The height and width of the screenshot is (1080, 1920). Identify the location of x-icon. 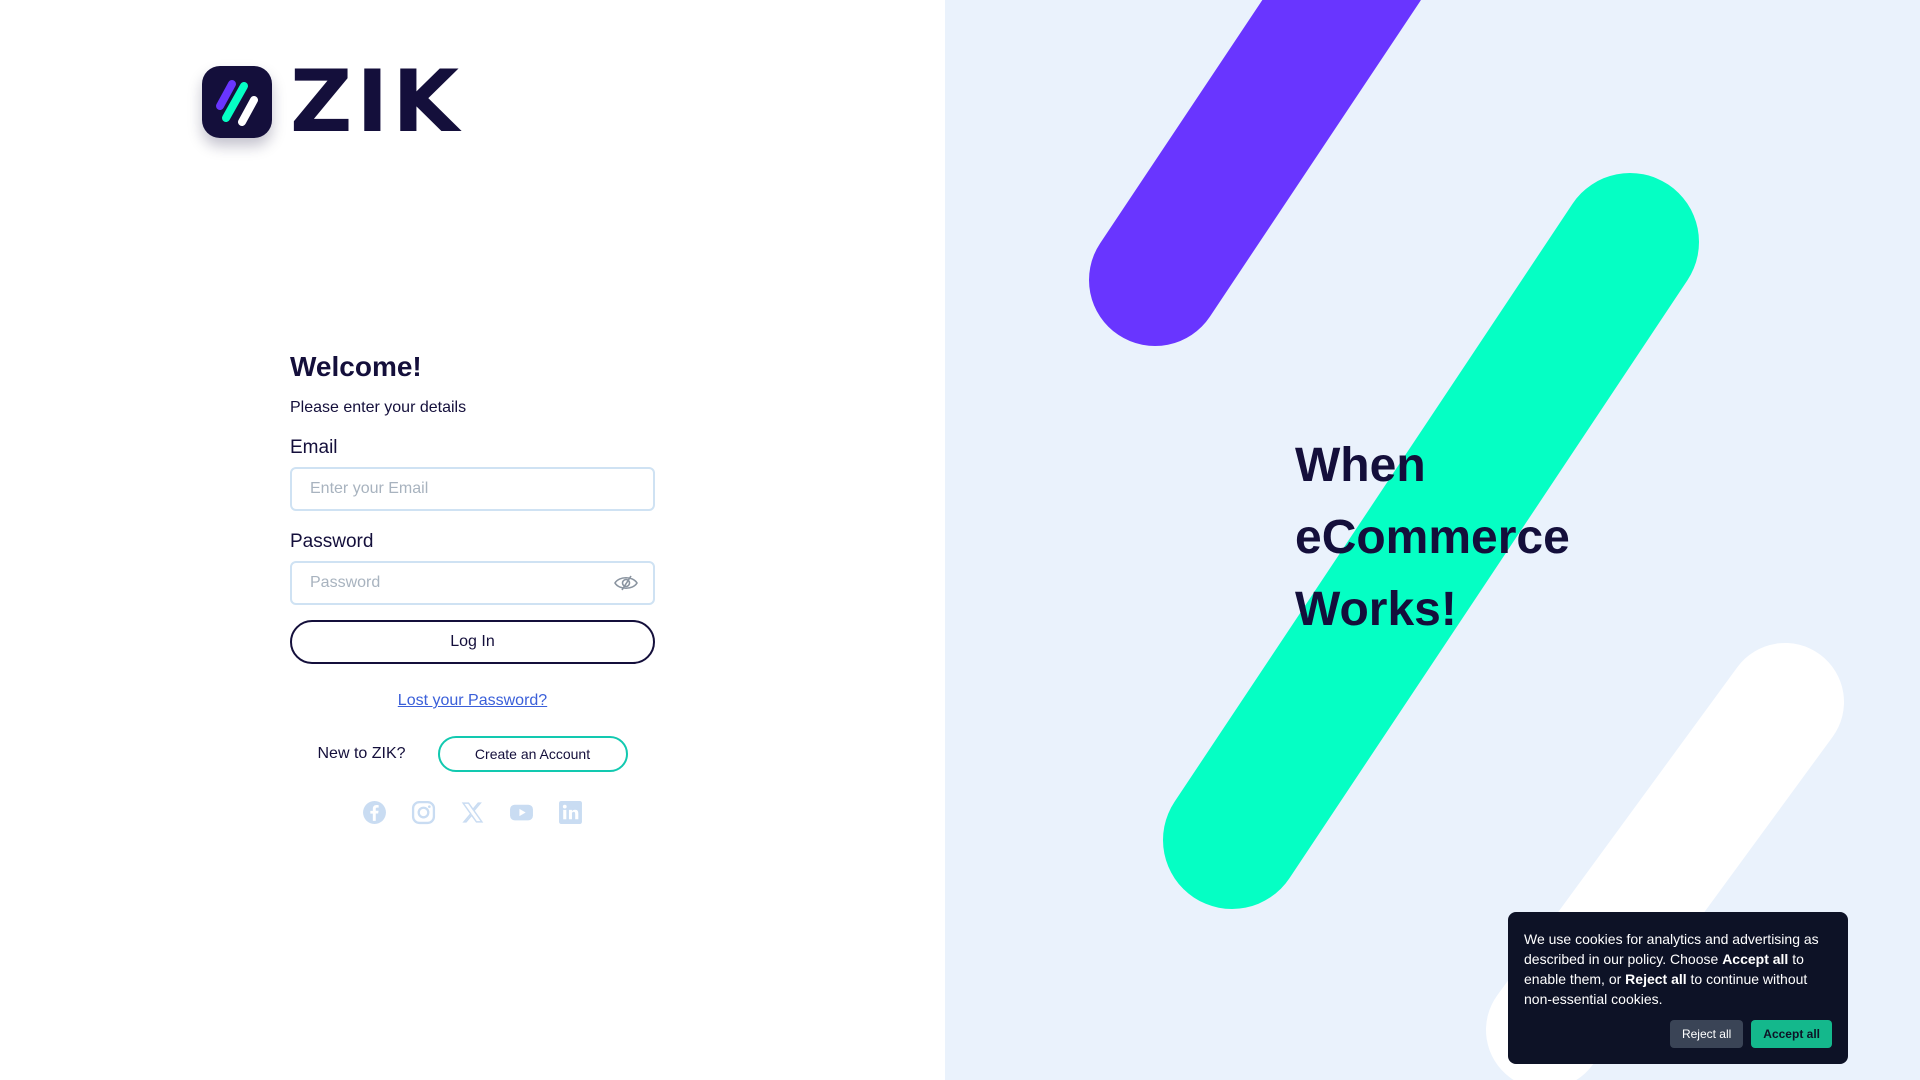
(472, 812).